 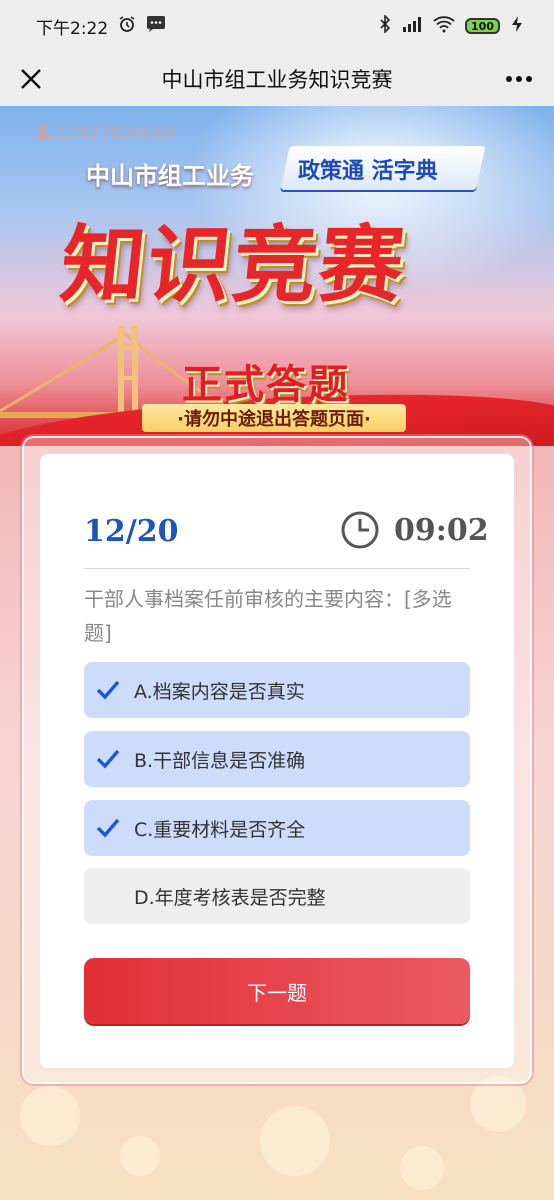 I want to click on more-options-icon, so click(x=519, y=79).